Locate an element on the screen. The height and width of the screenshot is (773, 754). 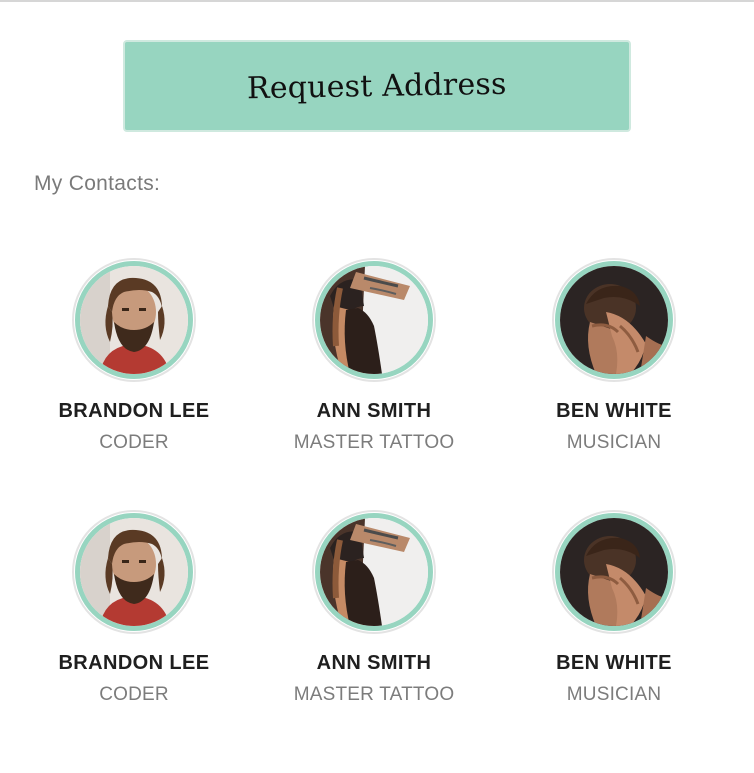
request-address-label: Request Address is located at coordinates (377, 86).